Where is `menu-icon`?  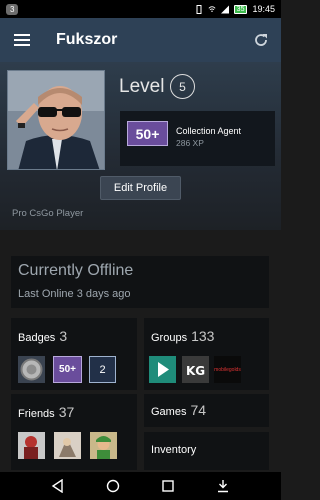 menu-icon is located at coordinates (22, 40).